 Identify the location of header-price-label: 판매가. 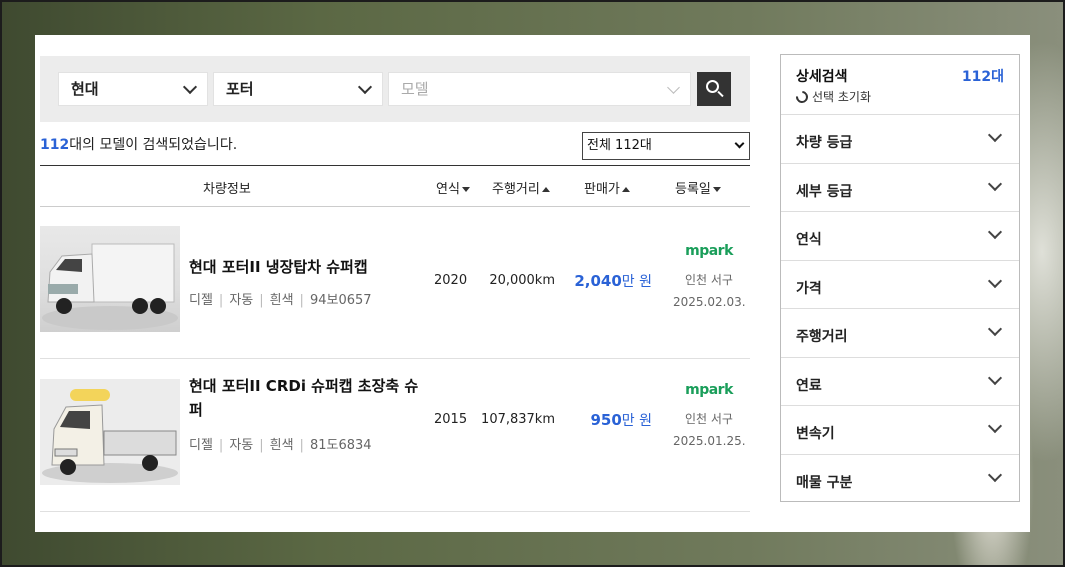
(602, 189).